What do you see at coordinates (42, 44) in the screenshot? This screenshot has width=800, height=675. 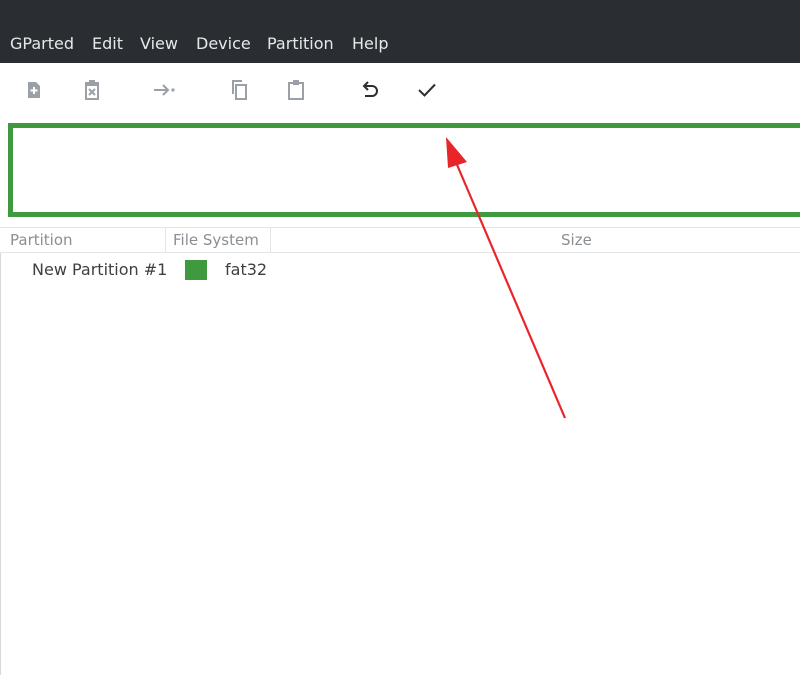 I see `menu-gparted: GParted` at bounding box center [42, 44].